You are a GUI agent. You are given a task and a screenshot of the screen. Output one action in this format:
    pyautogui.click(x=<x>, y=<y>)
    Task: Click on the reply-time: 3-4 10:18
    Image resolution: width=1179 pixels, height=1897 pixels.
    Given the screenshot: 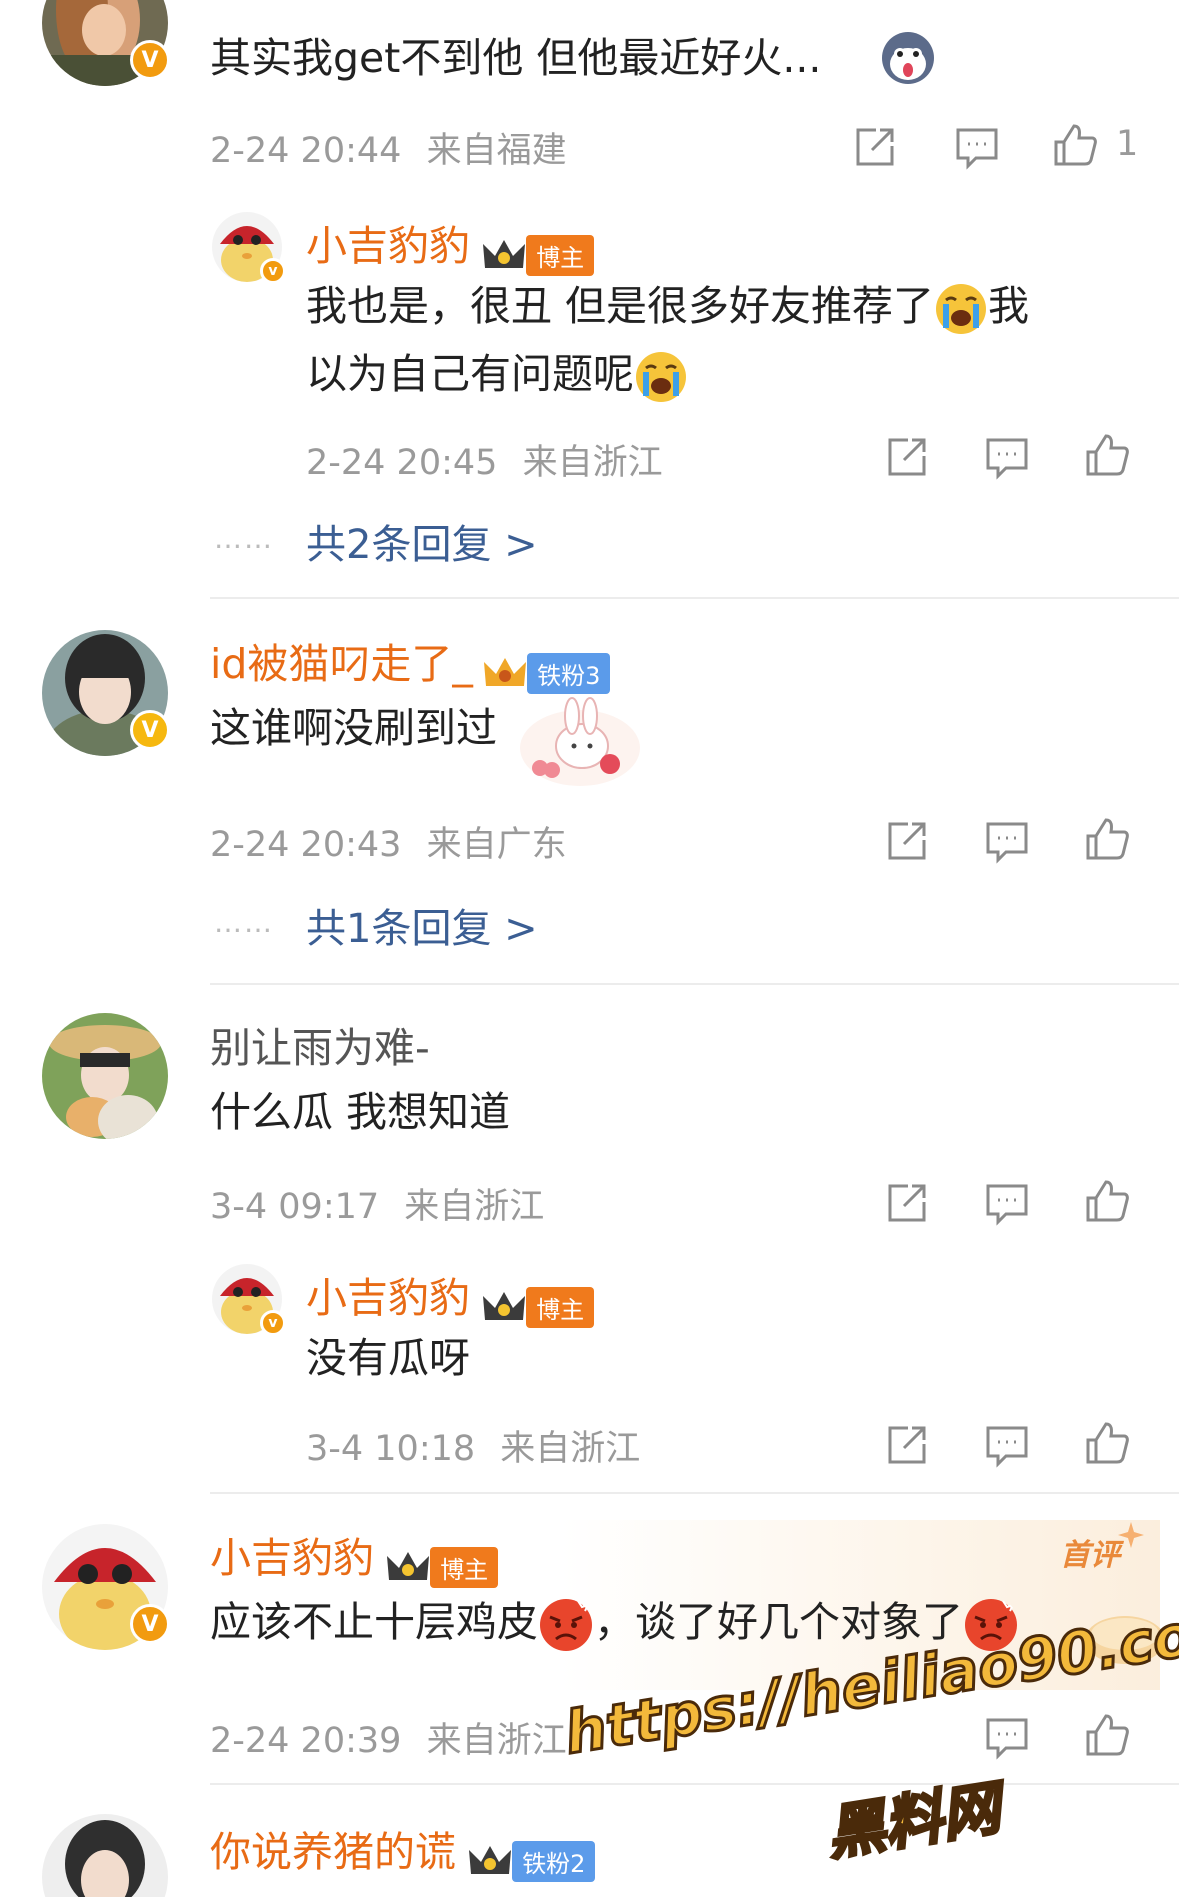 What is the action you would take?
    pyautogui.click(x=391, y=1449)
    